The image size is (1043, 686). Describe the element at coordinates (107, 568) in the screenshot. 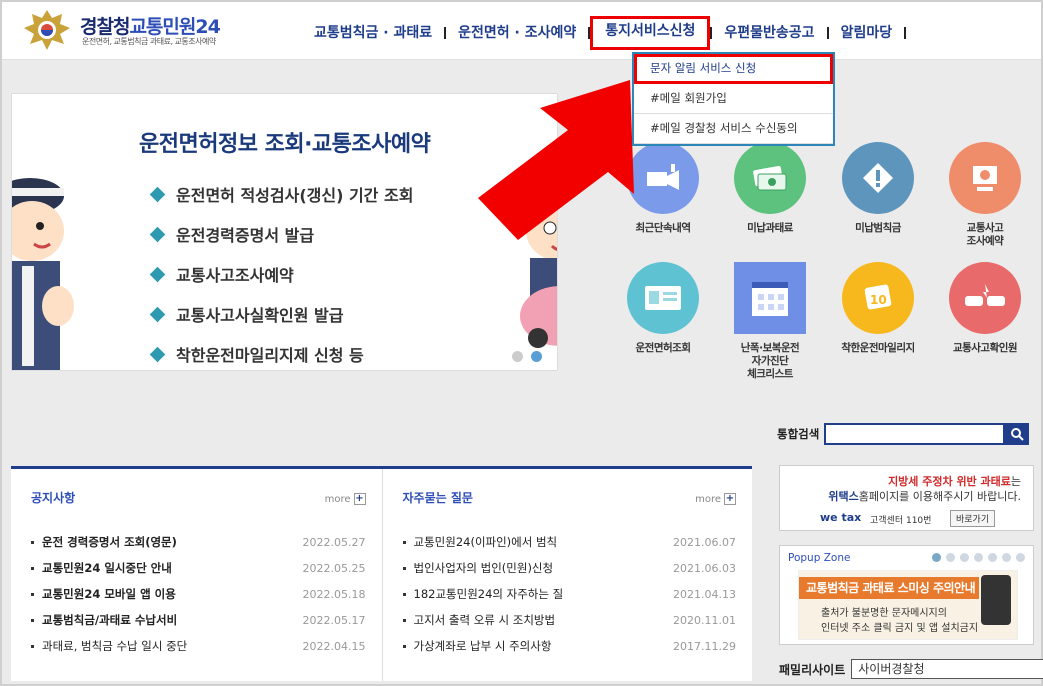

I see `notice-row-text: 교통민원24 일시중단 안내` at that location.